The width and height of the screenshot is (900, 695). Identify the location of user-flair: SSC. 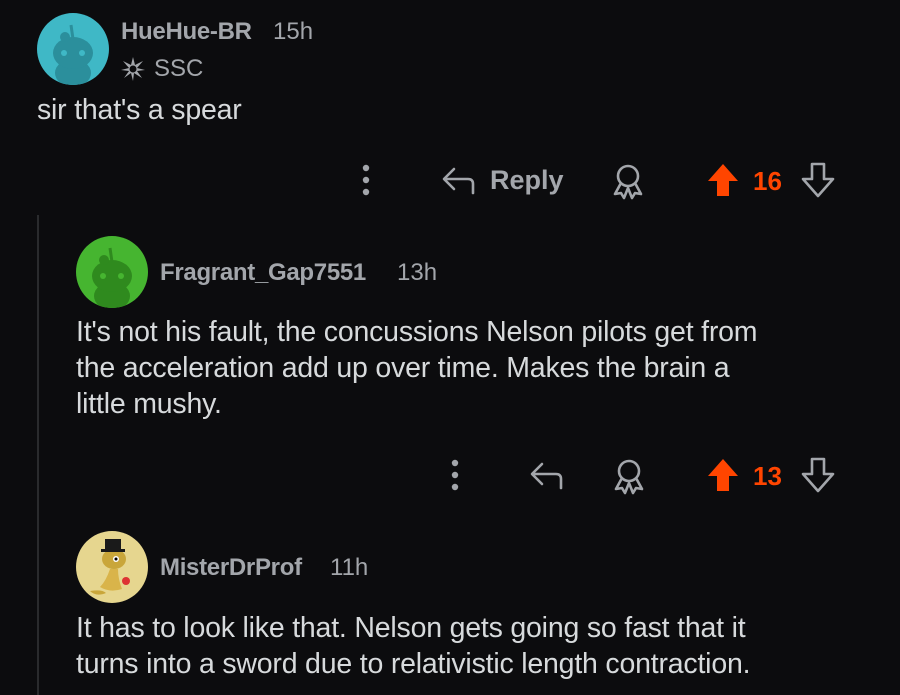
(161, 69).